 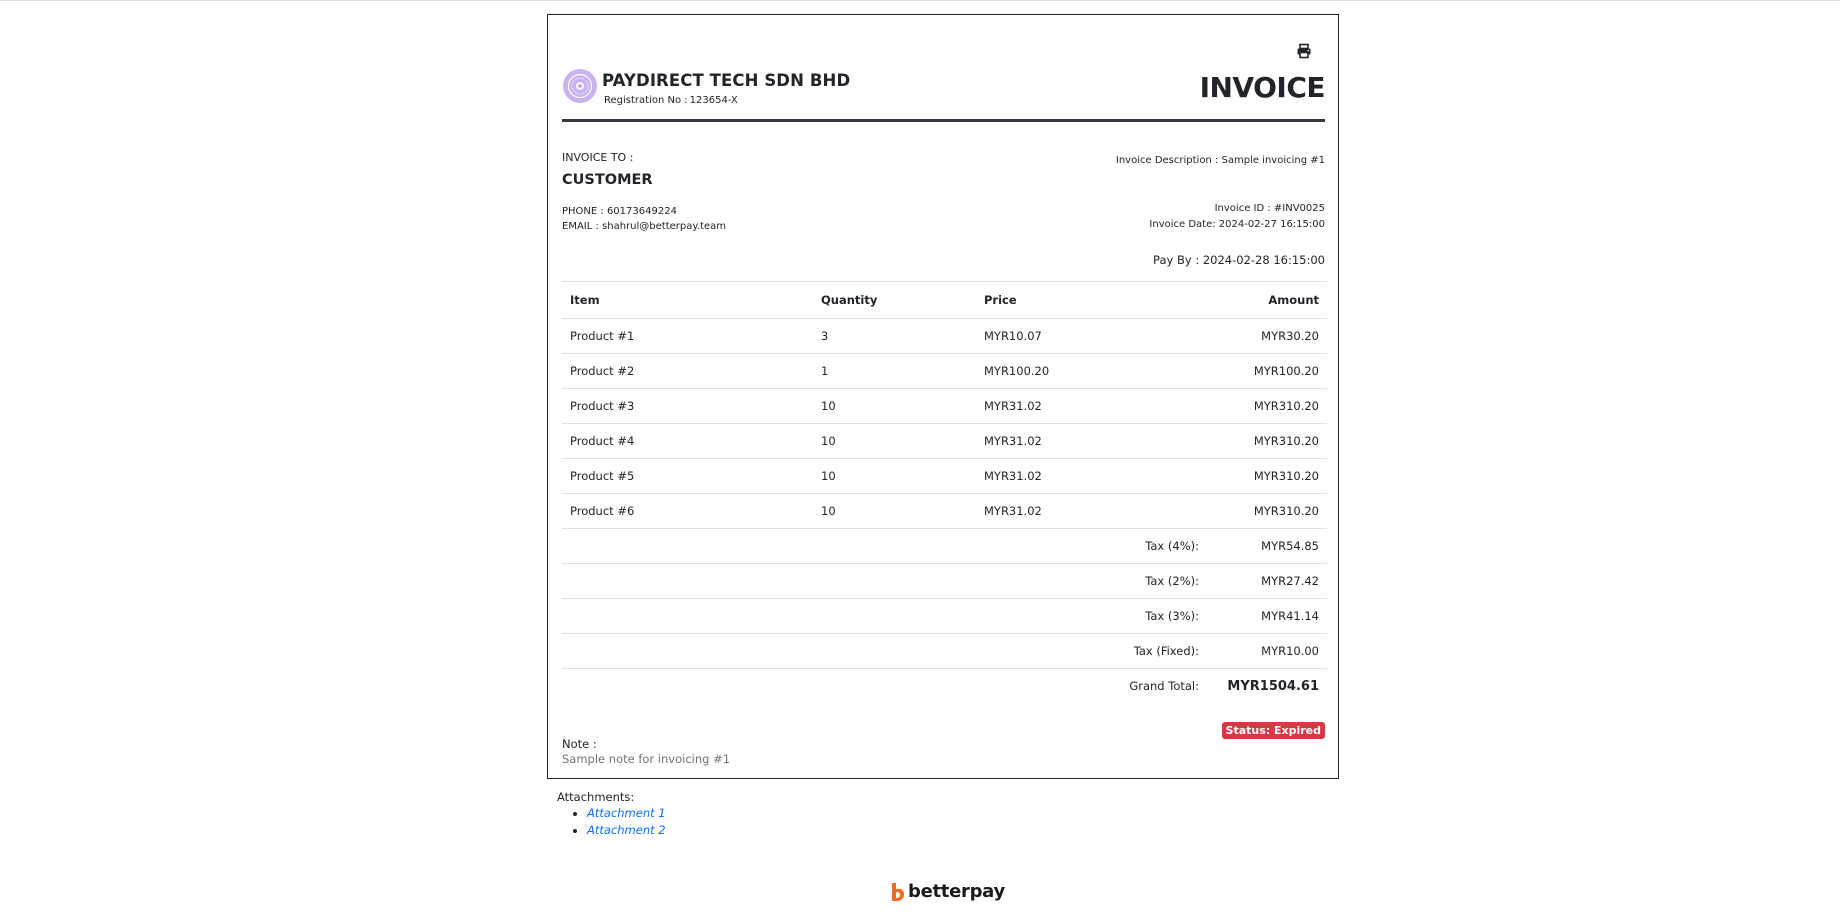 What do you see at coordinates (607, 180) in the screenshot?
I see `customer-name: CUSTOMER` at bounding box center [607, 180].